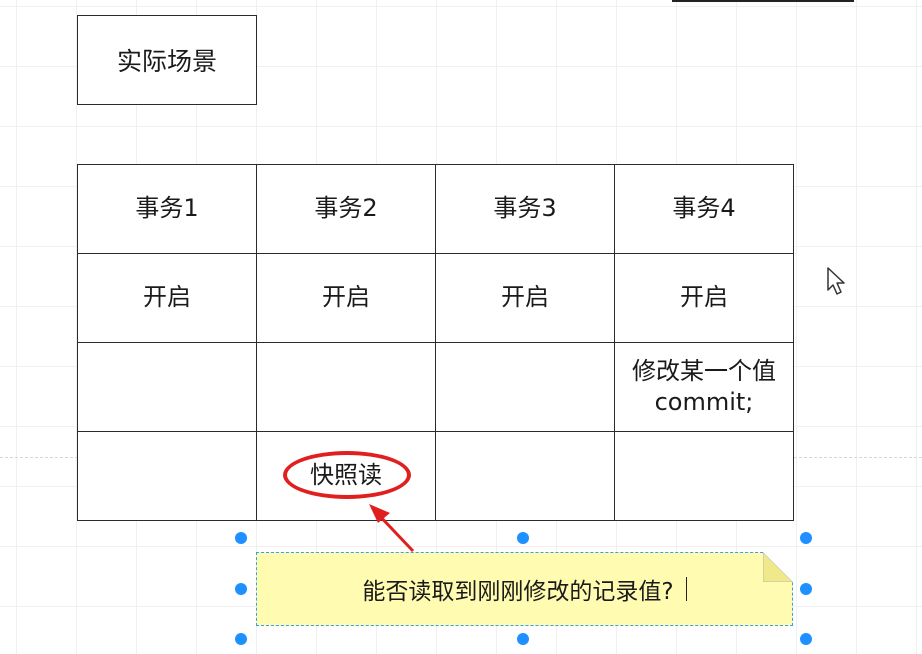 The height and width of the screenshot is (654, 922). What do you see at coordinates (518, 592) in the screenshot?
I see `note-text: 能否读取到刚刚修改的记录值?` at bounding box center [518, 592].